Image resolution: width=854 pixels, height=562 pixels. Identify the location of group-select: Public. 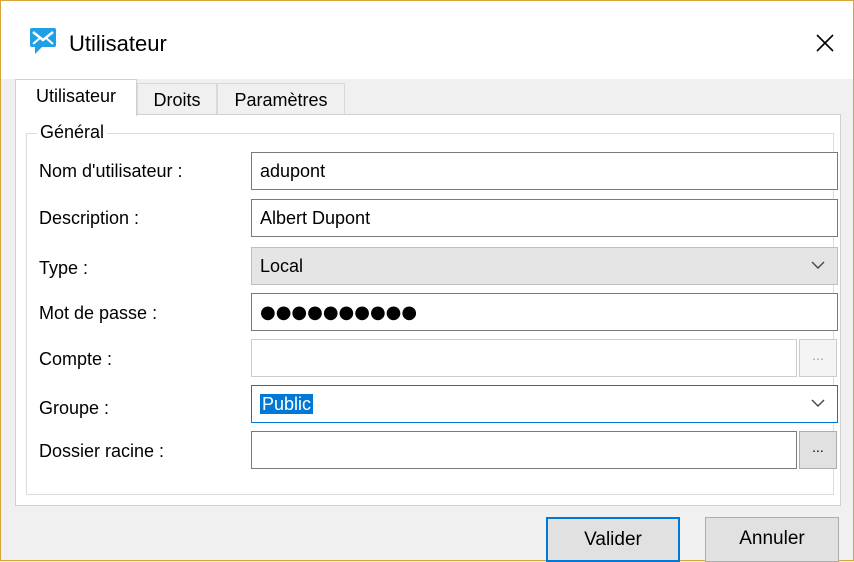
(544, 404).